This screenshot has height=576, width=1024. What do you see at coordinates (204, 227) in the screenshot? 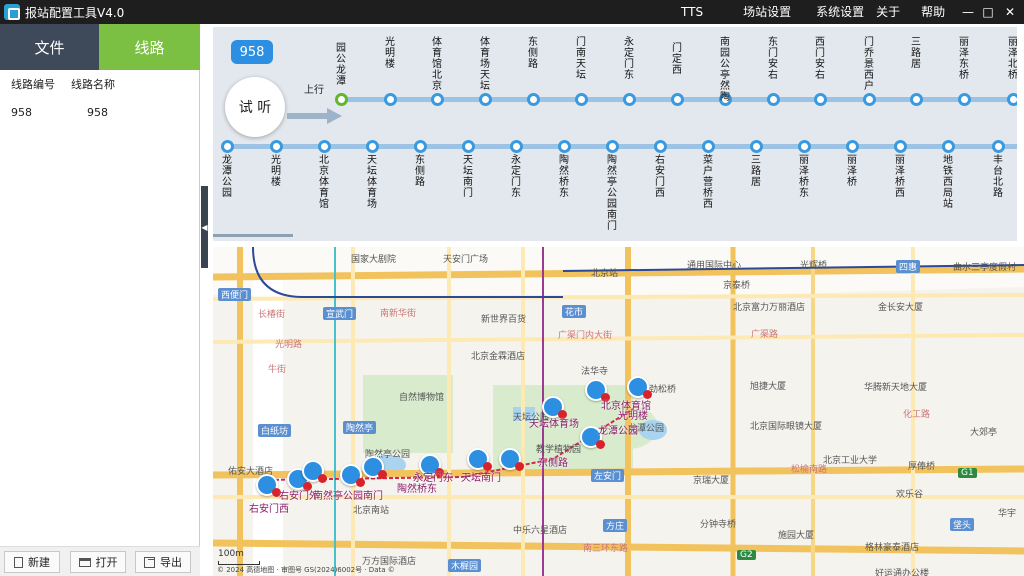
I see `collapse-panel-handle: ◀` at bounding box center [204, 227].